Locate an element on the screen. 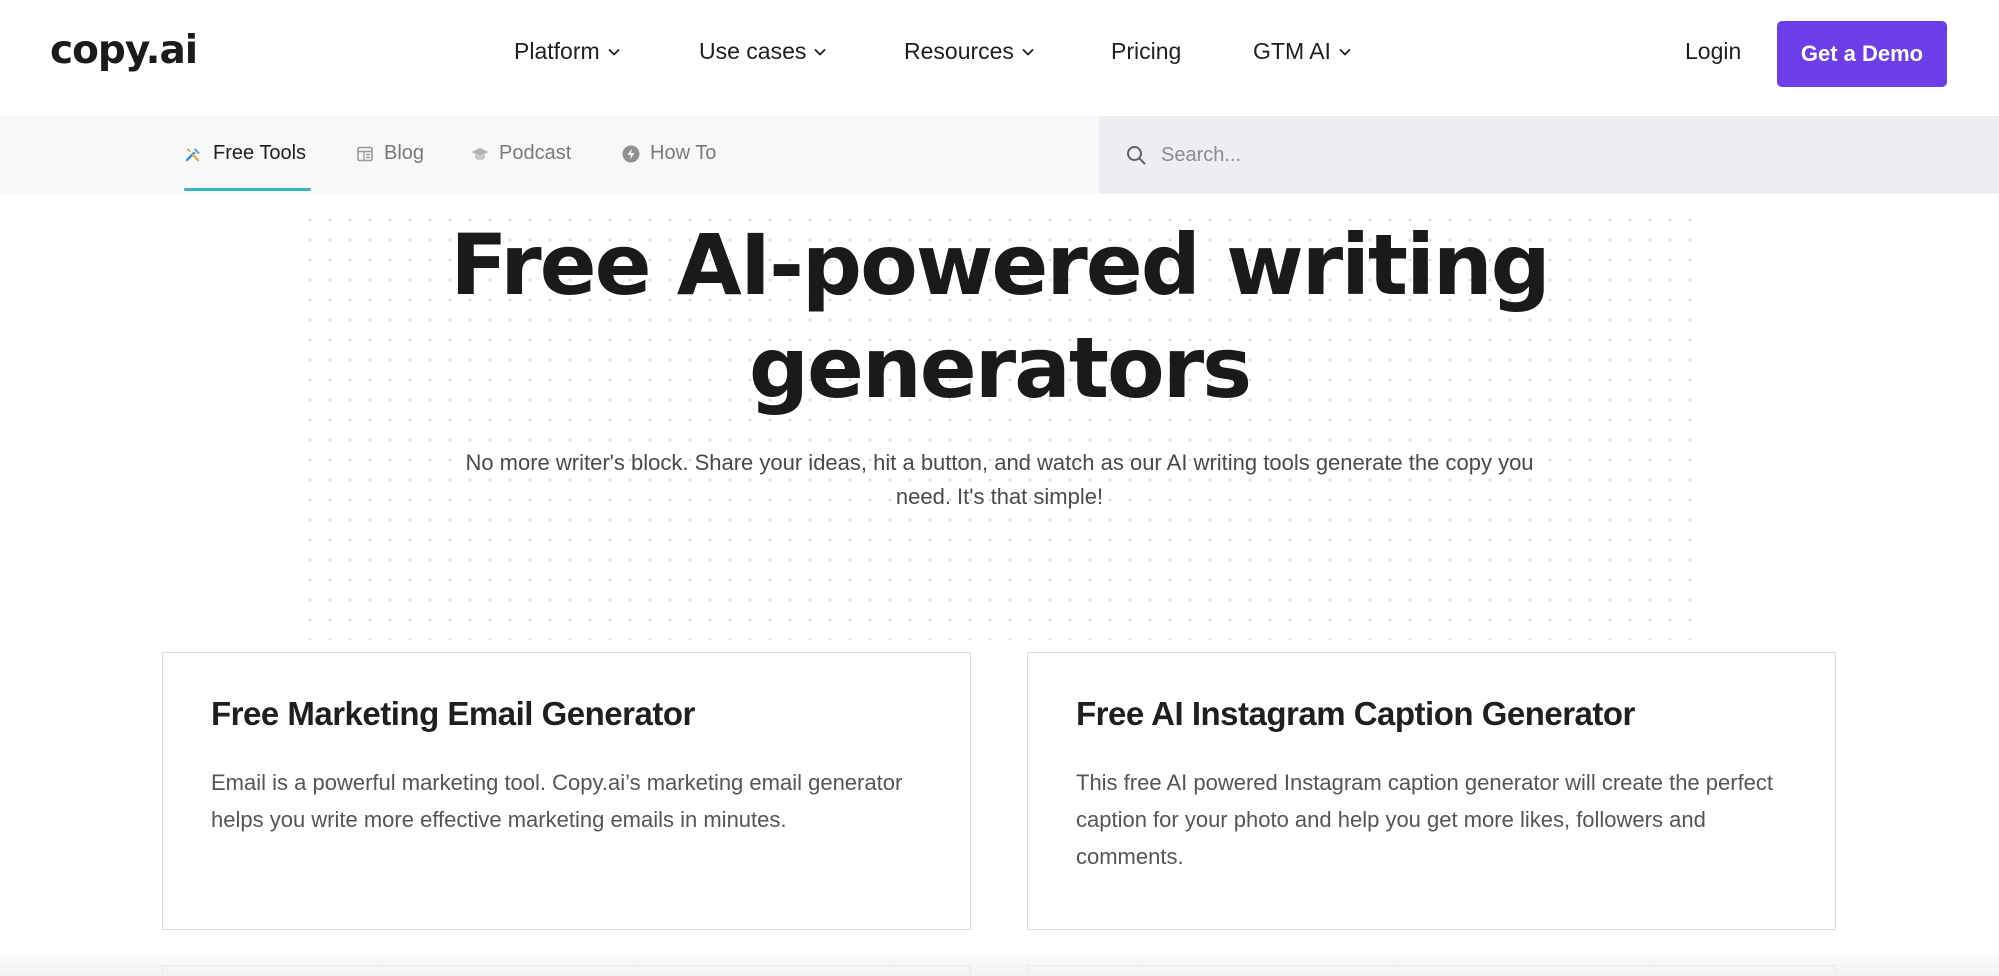 The height and width of the screenshot is (976, 1999). get-a-demo-button: Get a Demo is located at coordinates (1862, 54).